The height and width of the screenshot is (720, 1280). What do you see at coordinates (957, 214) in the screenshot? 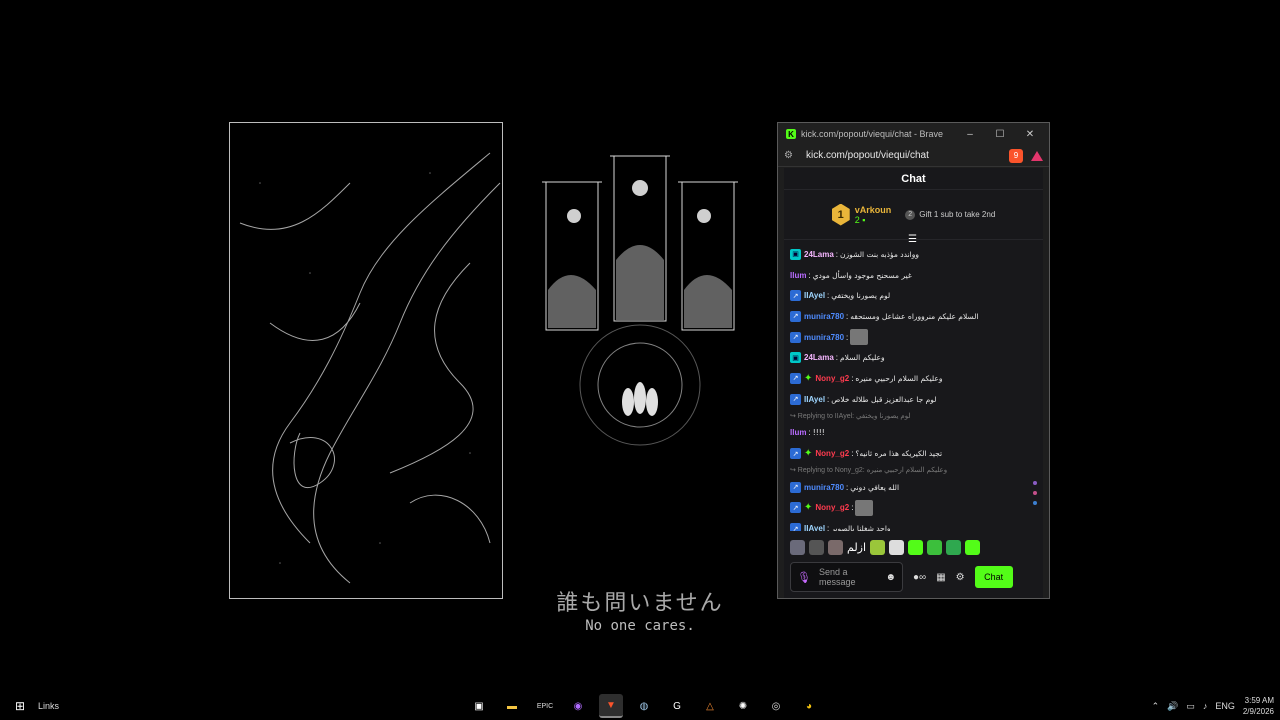
I see `gift-sub-text: Gift 1 sub to take 2nd` at bounding box center [957, 214].